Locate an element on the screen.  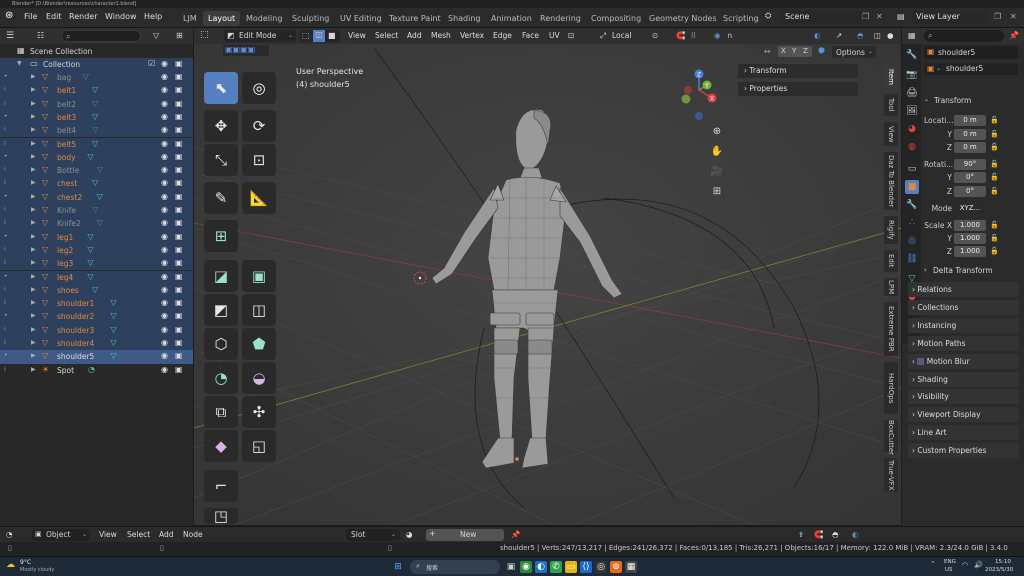
menu-view: View is located at coordinates (108, 534).